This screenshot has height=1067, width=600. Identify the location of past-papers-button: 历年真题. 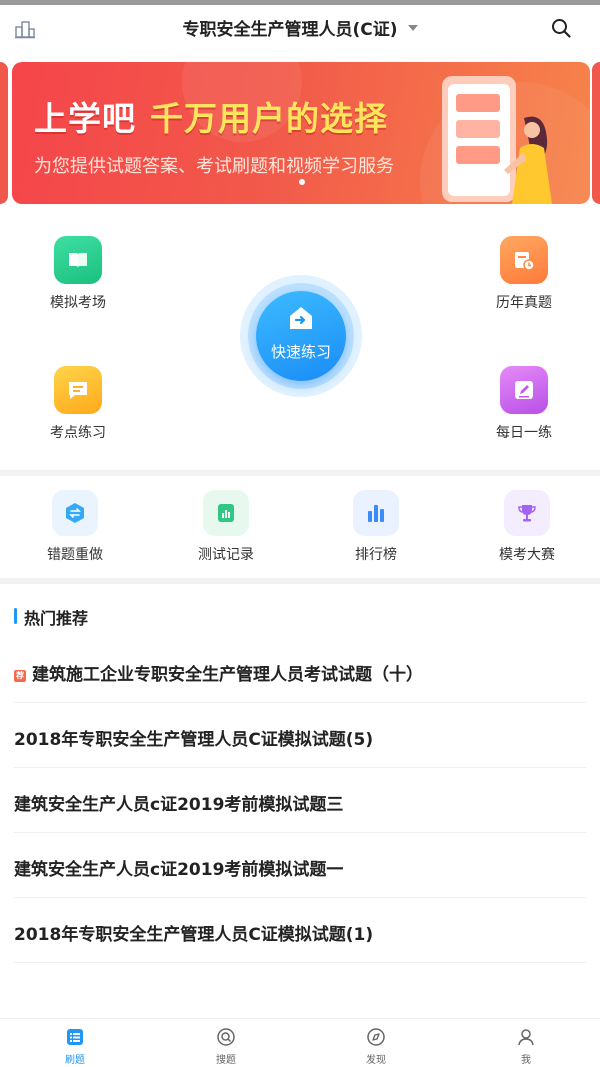
(524, 274).